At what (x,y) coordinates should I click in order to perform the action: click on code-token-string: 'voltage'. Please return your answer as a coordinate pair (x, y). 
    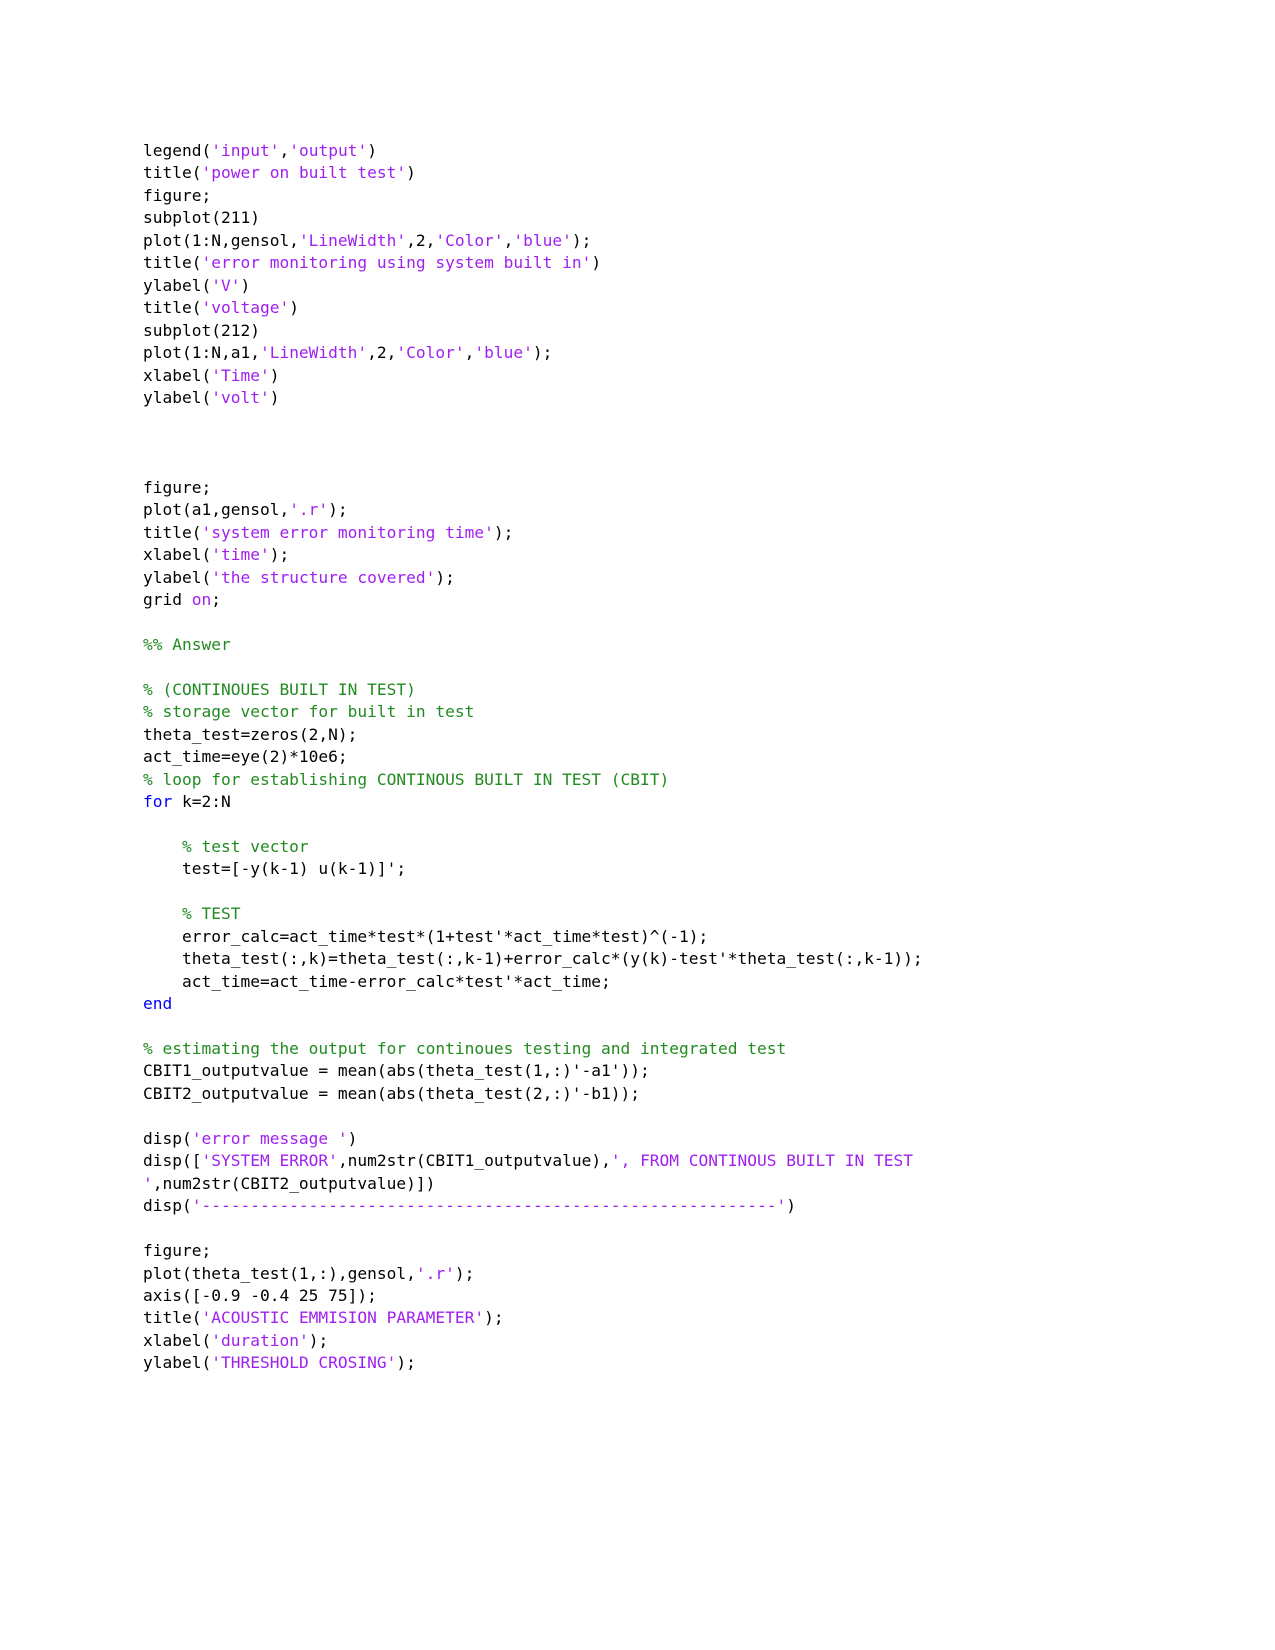
    Looking at the image, I should click on (245, 308).